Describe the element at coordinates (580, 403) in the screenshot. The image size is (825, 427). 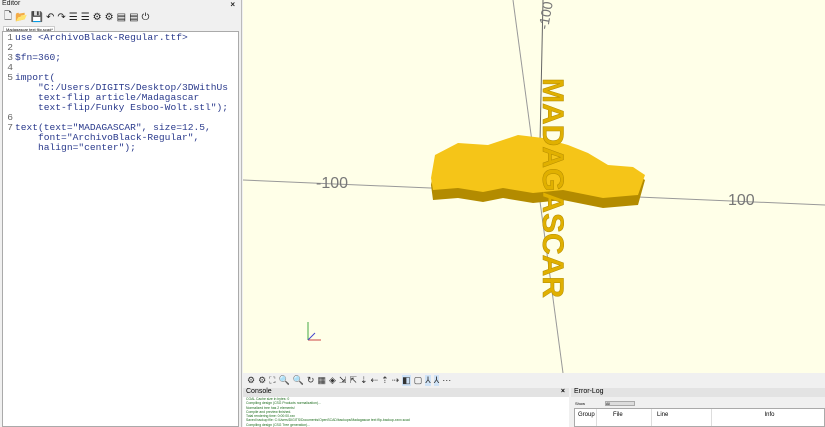
I see `show-label: Show` at that location.